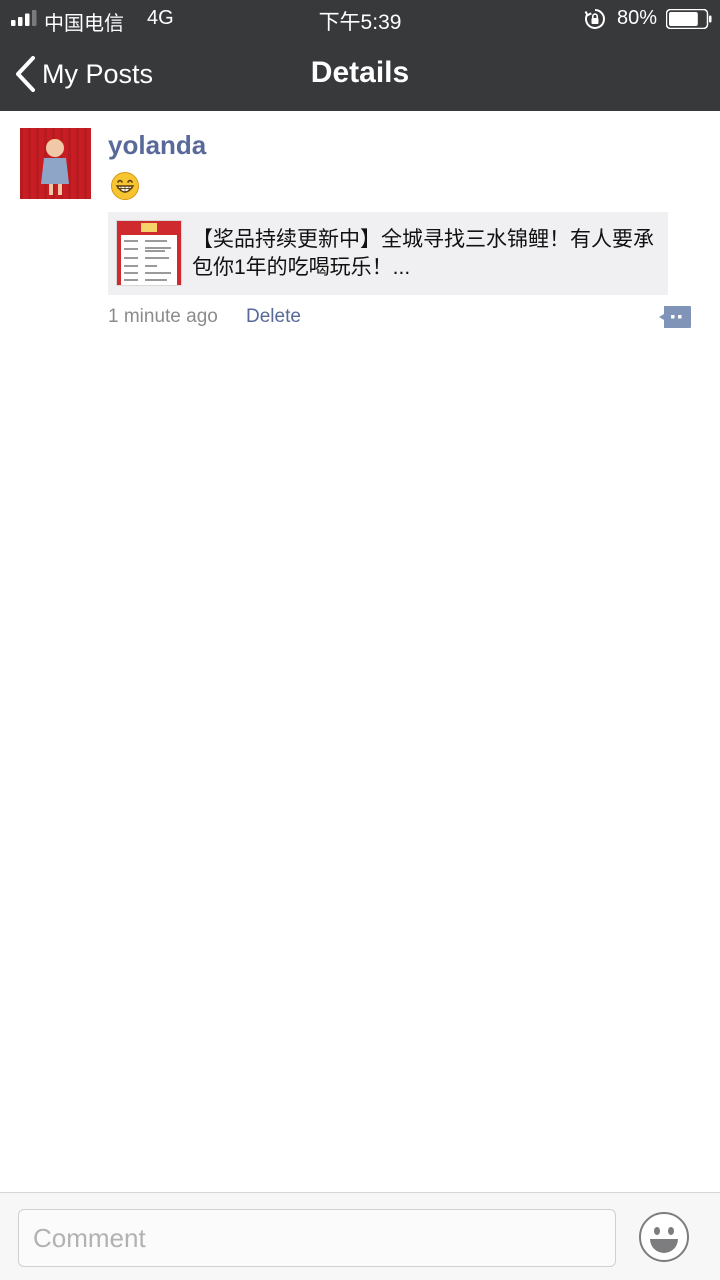 The image size is (720, 1280). I want to click on delete-button: Delete, so click(273, 317).